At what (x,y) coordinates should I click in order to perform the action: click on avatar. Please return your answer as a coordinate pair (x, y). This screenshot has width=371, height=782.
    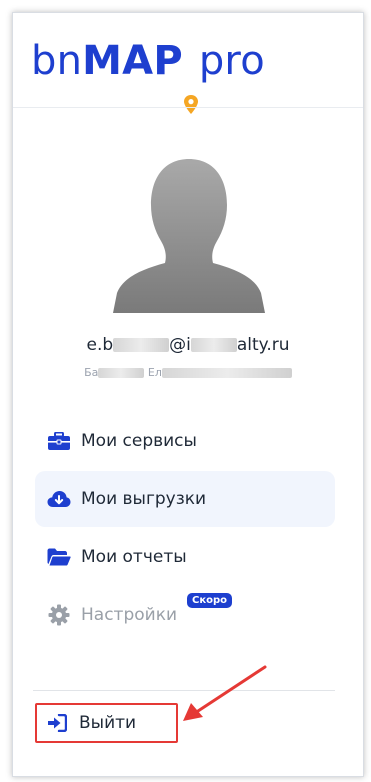
    Looking at the image, I should click on (189, 233).